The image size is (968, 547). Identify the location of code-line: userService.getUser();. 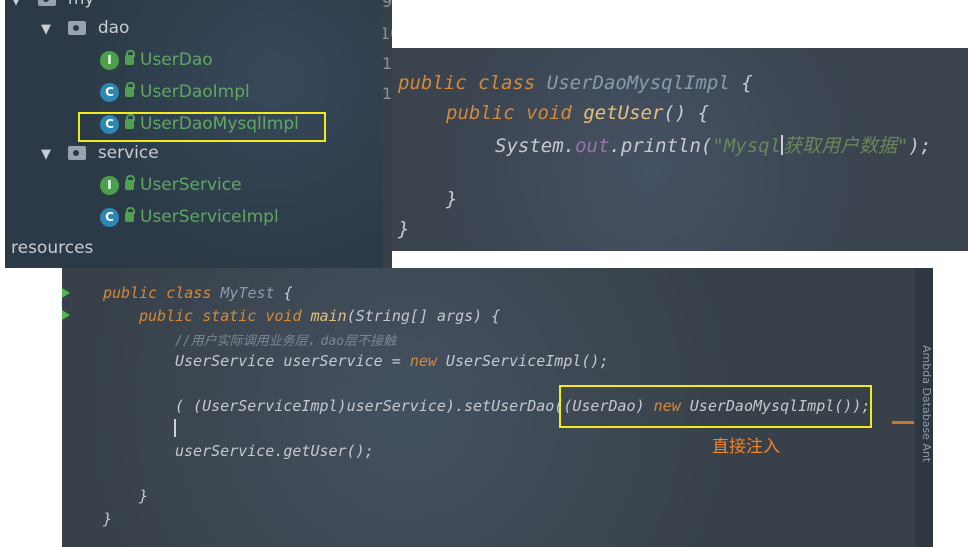
(274, 451).